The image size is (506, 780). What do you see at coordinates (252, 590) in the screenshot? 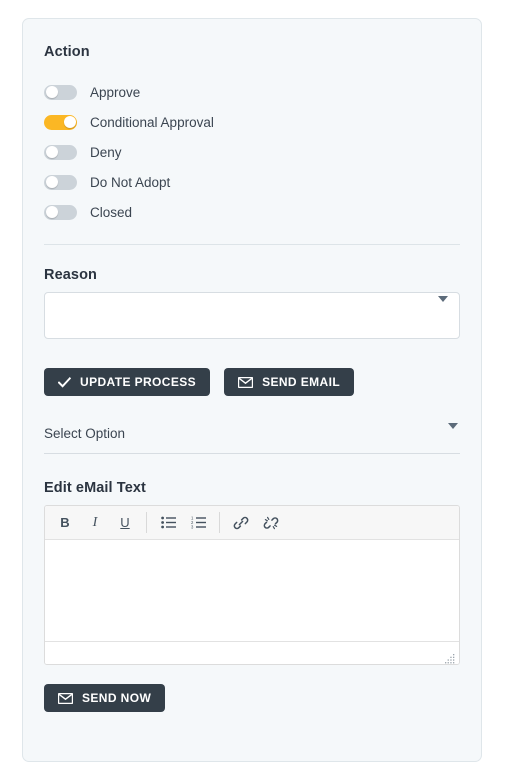
I see `editor-content-area` at bounding box center [252, 590].